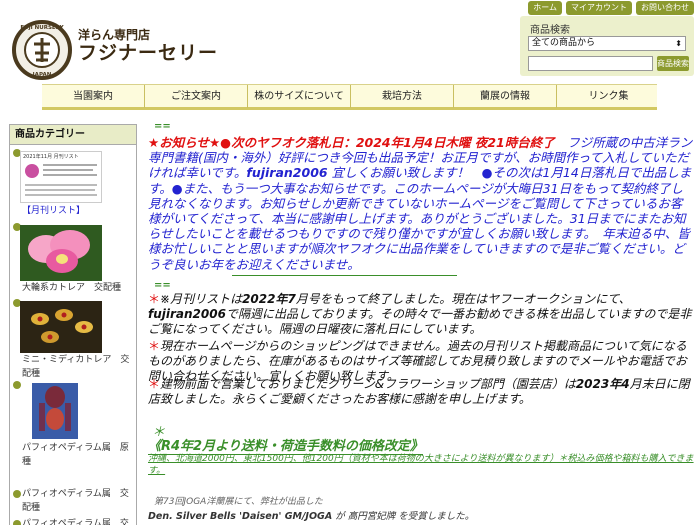 This screenshot has width=700, height=525. I want to click on top-link-account: マイアカウント, so click(599, 8).